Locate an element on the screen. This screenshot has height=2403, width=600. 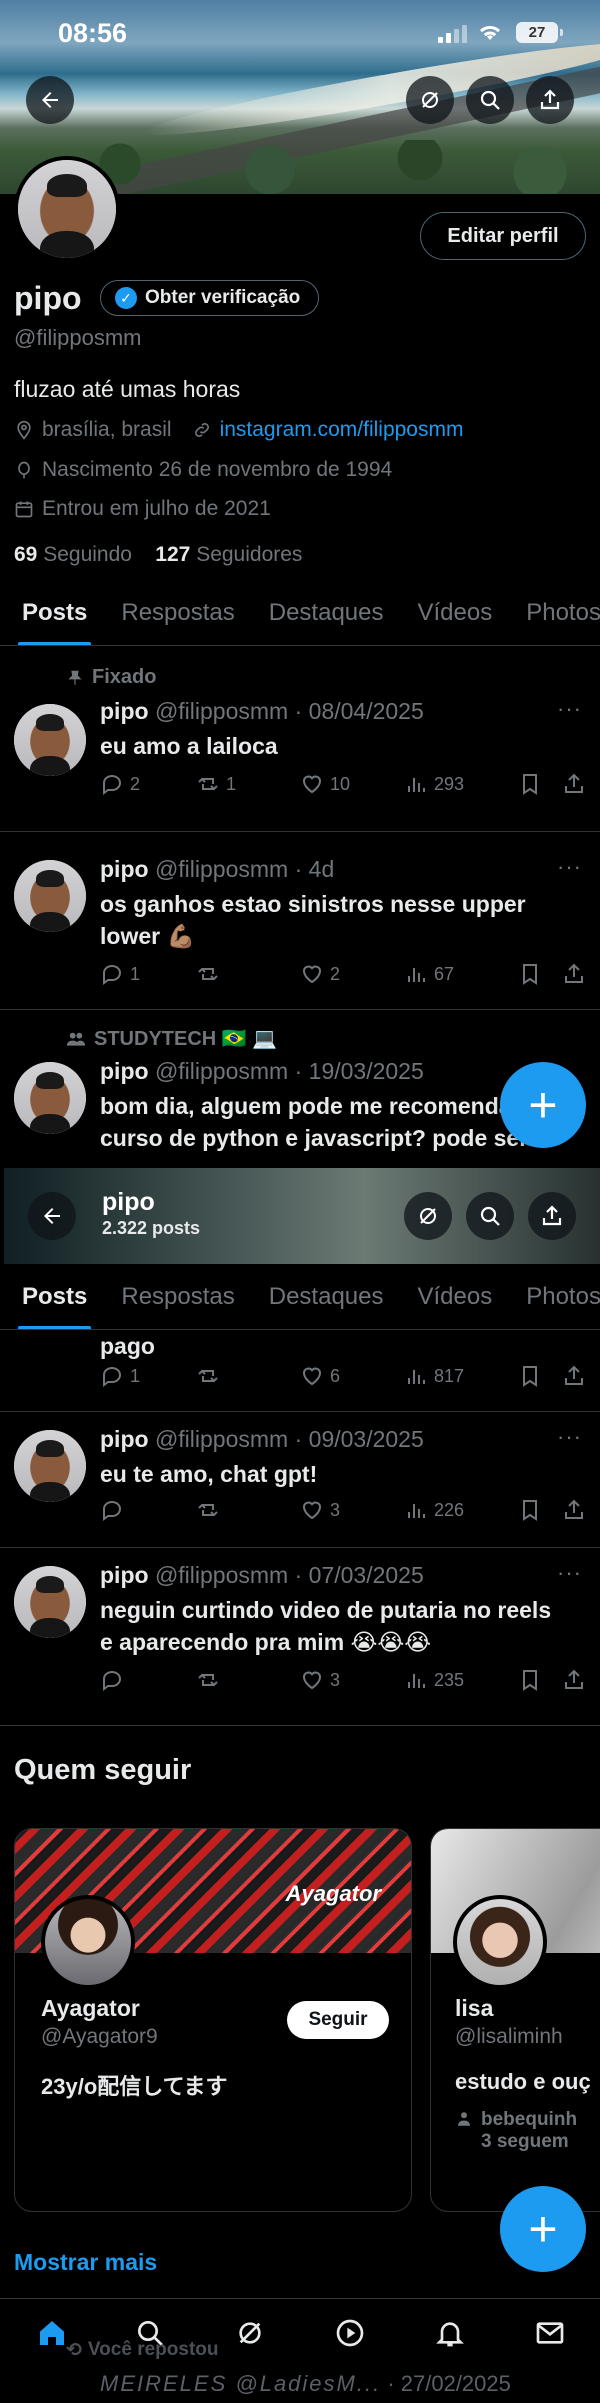
reply-icon is located at coordinates (112, 1681).